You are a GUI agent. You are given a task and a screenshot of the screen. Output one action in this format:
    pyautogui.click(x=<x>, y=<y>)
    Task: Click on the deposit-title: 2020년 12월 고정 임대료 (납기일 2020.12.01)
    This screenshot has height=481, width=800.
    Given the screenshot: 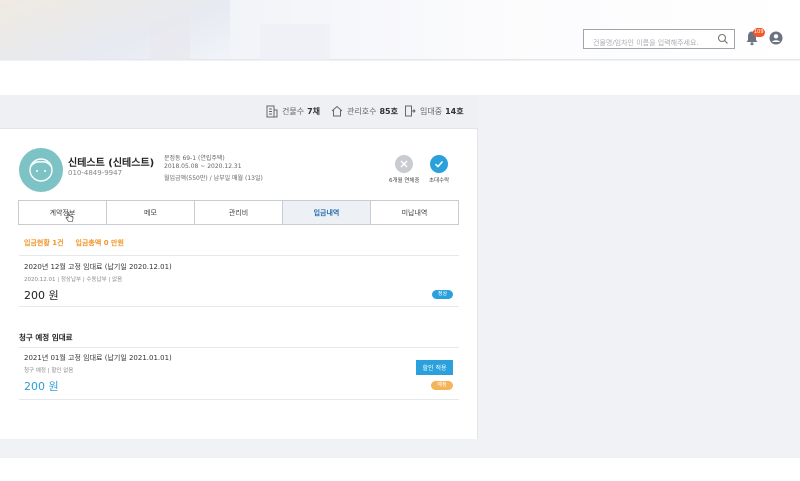 What is the action you would take?
    pyautogui.click(x=98, y=267)
    